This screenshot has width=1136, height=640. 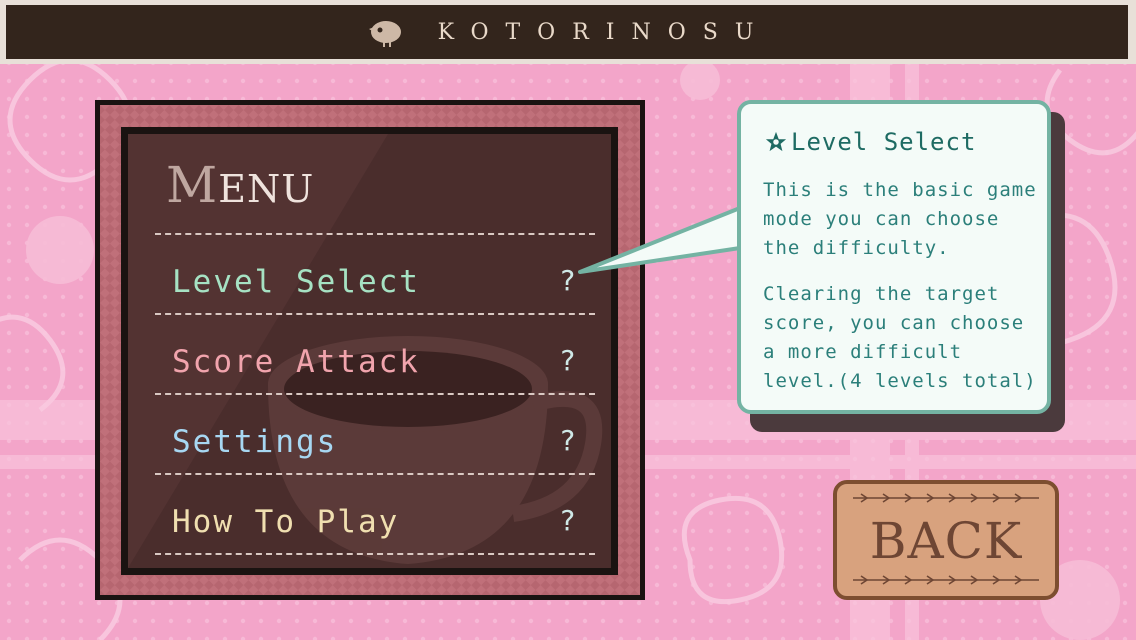 I want to click on menu-title: MENU, so click(x=240, y=185).